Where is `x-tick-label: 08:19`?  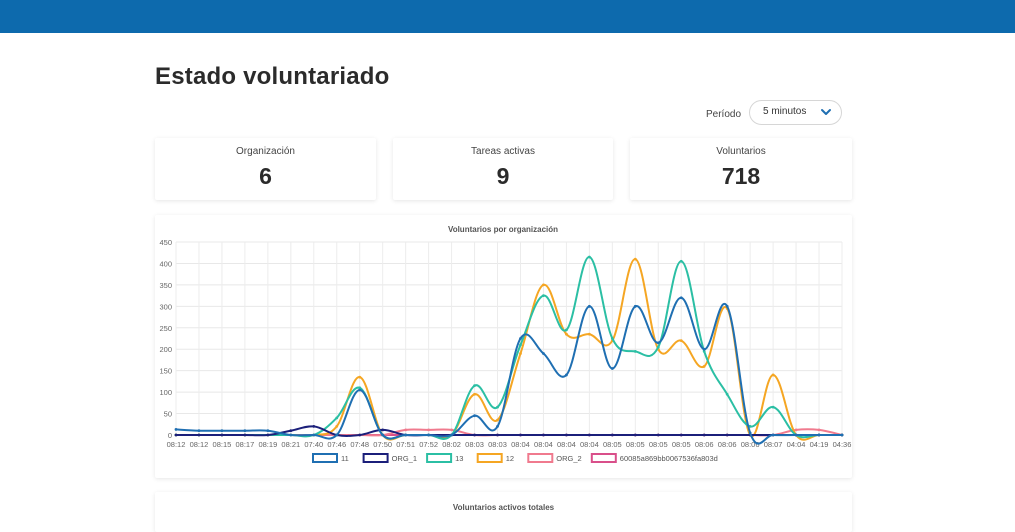 x-tick-label: 08:19 is located at coordinates (267, 444).